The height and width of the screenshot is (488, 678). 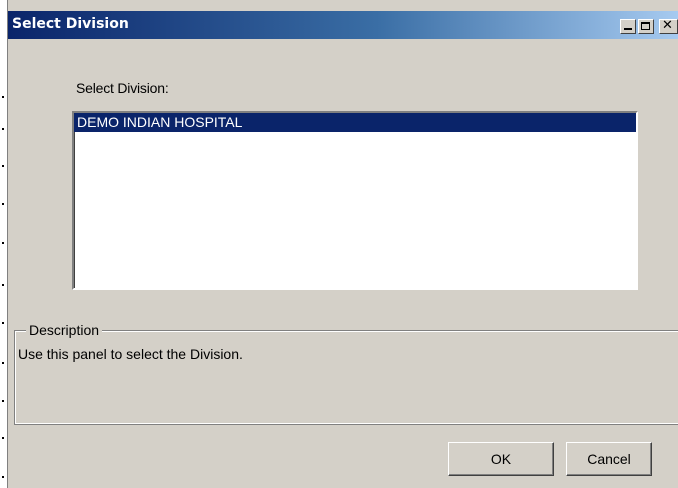 I want to click on list-item-label: DEMO INDIAN HOSPITAL, so click(x=160, y=122).